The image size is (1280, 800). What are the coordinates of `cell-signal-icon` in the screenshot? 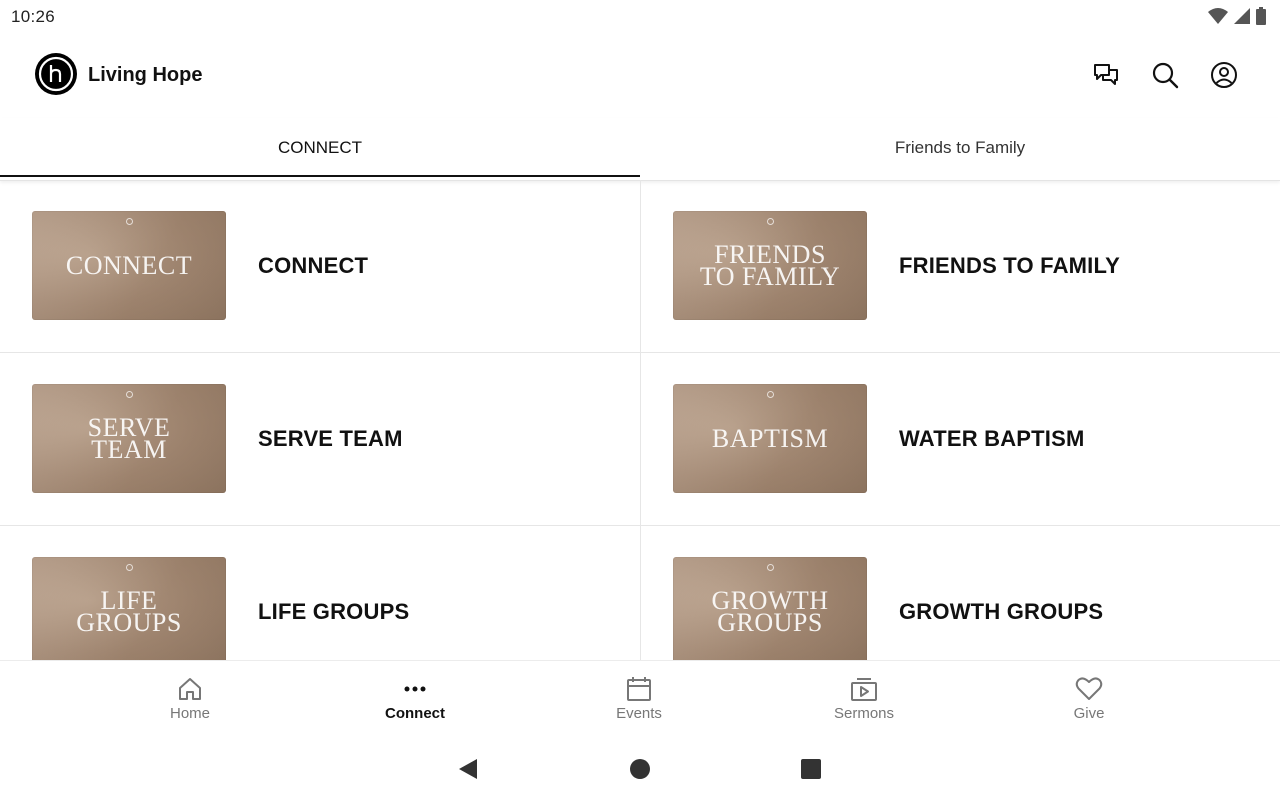 It's located at (1242, 16).